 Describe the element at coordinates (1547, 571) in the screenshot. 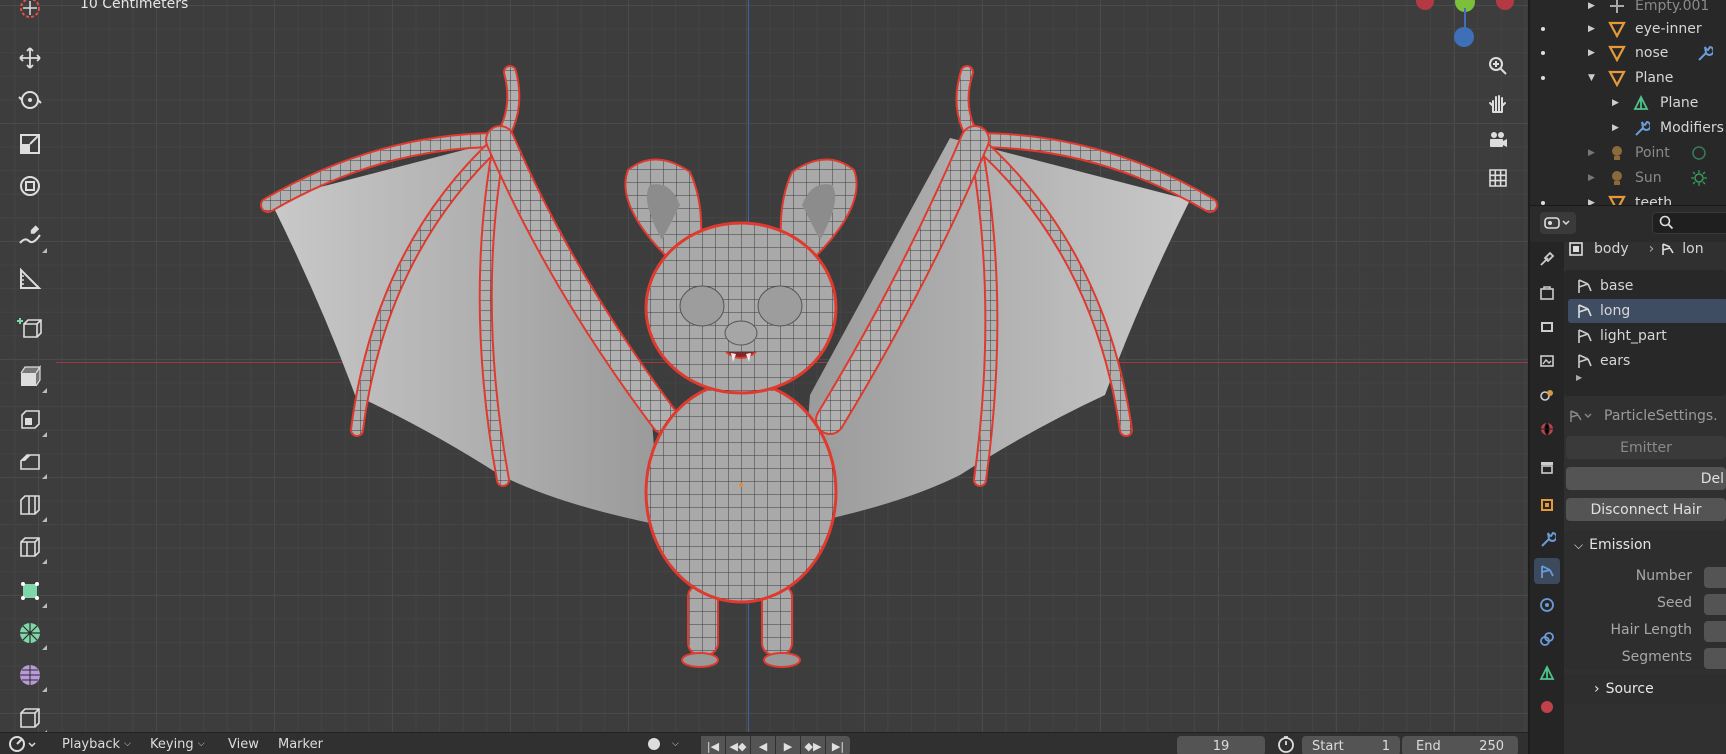

I see `particles-tab-icon` at that location.